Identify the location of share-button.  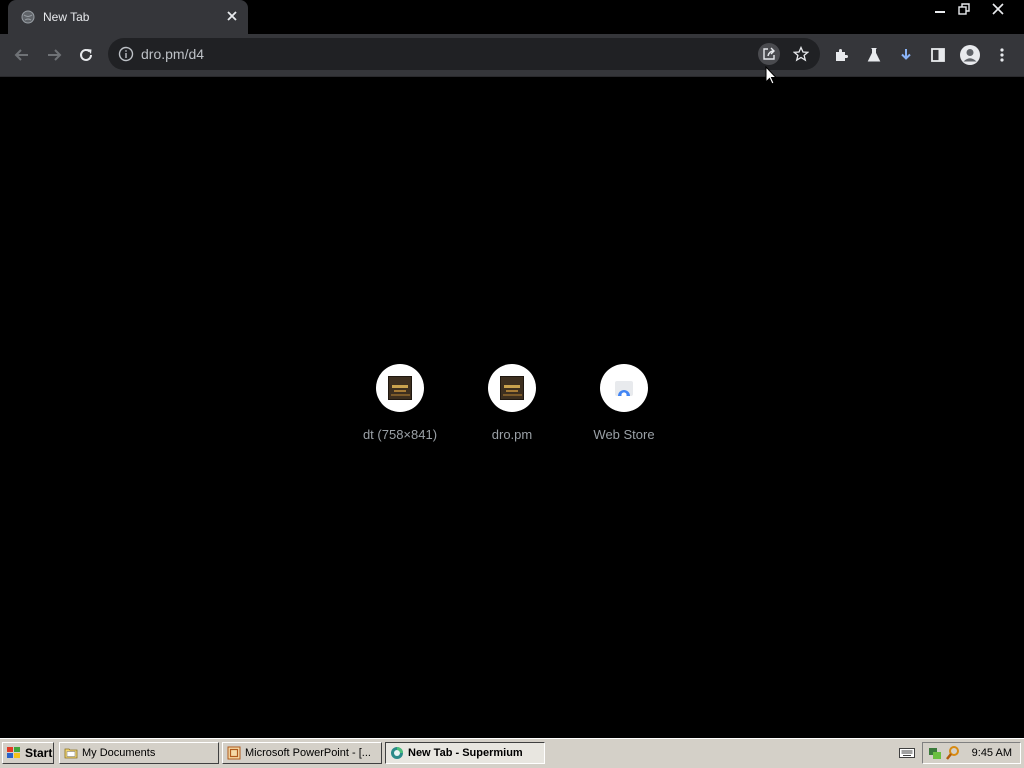
(769, 54).